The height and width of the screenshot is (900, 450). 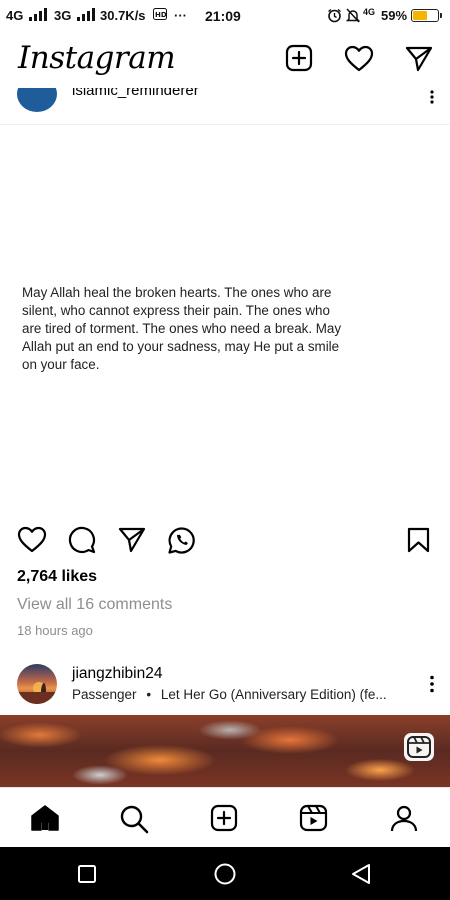 What do you see at coordinates (225, 106) in the screenshot?
I see `post-header: islamic_reminderer` at bounding box center [225, 106].